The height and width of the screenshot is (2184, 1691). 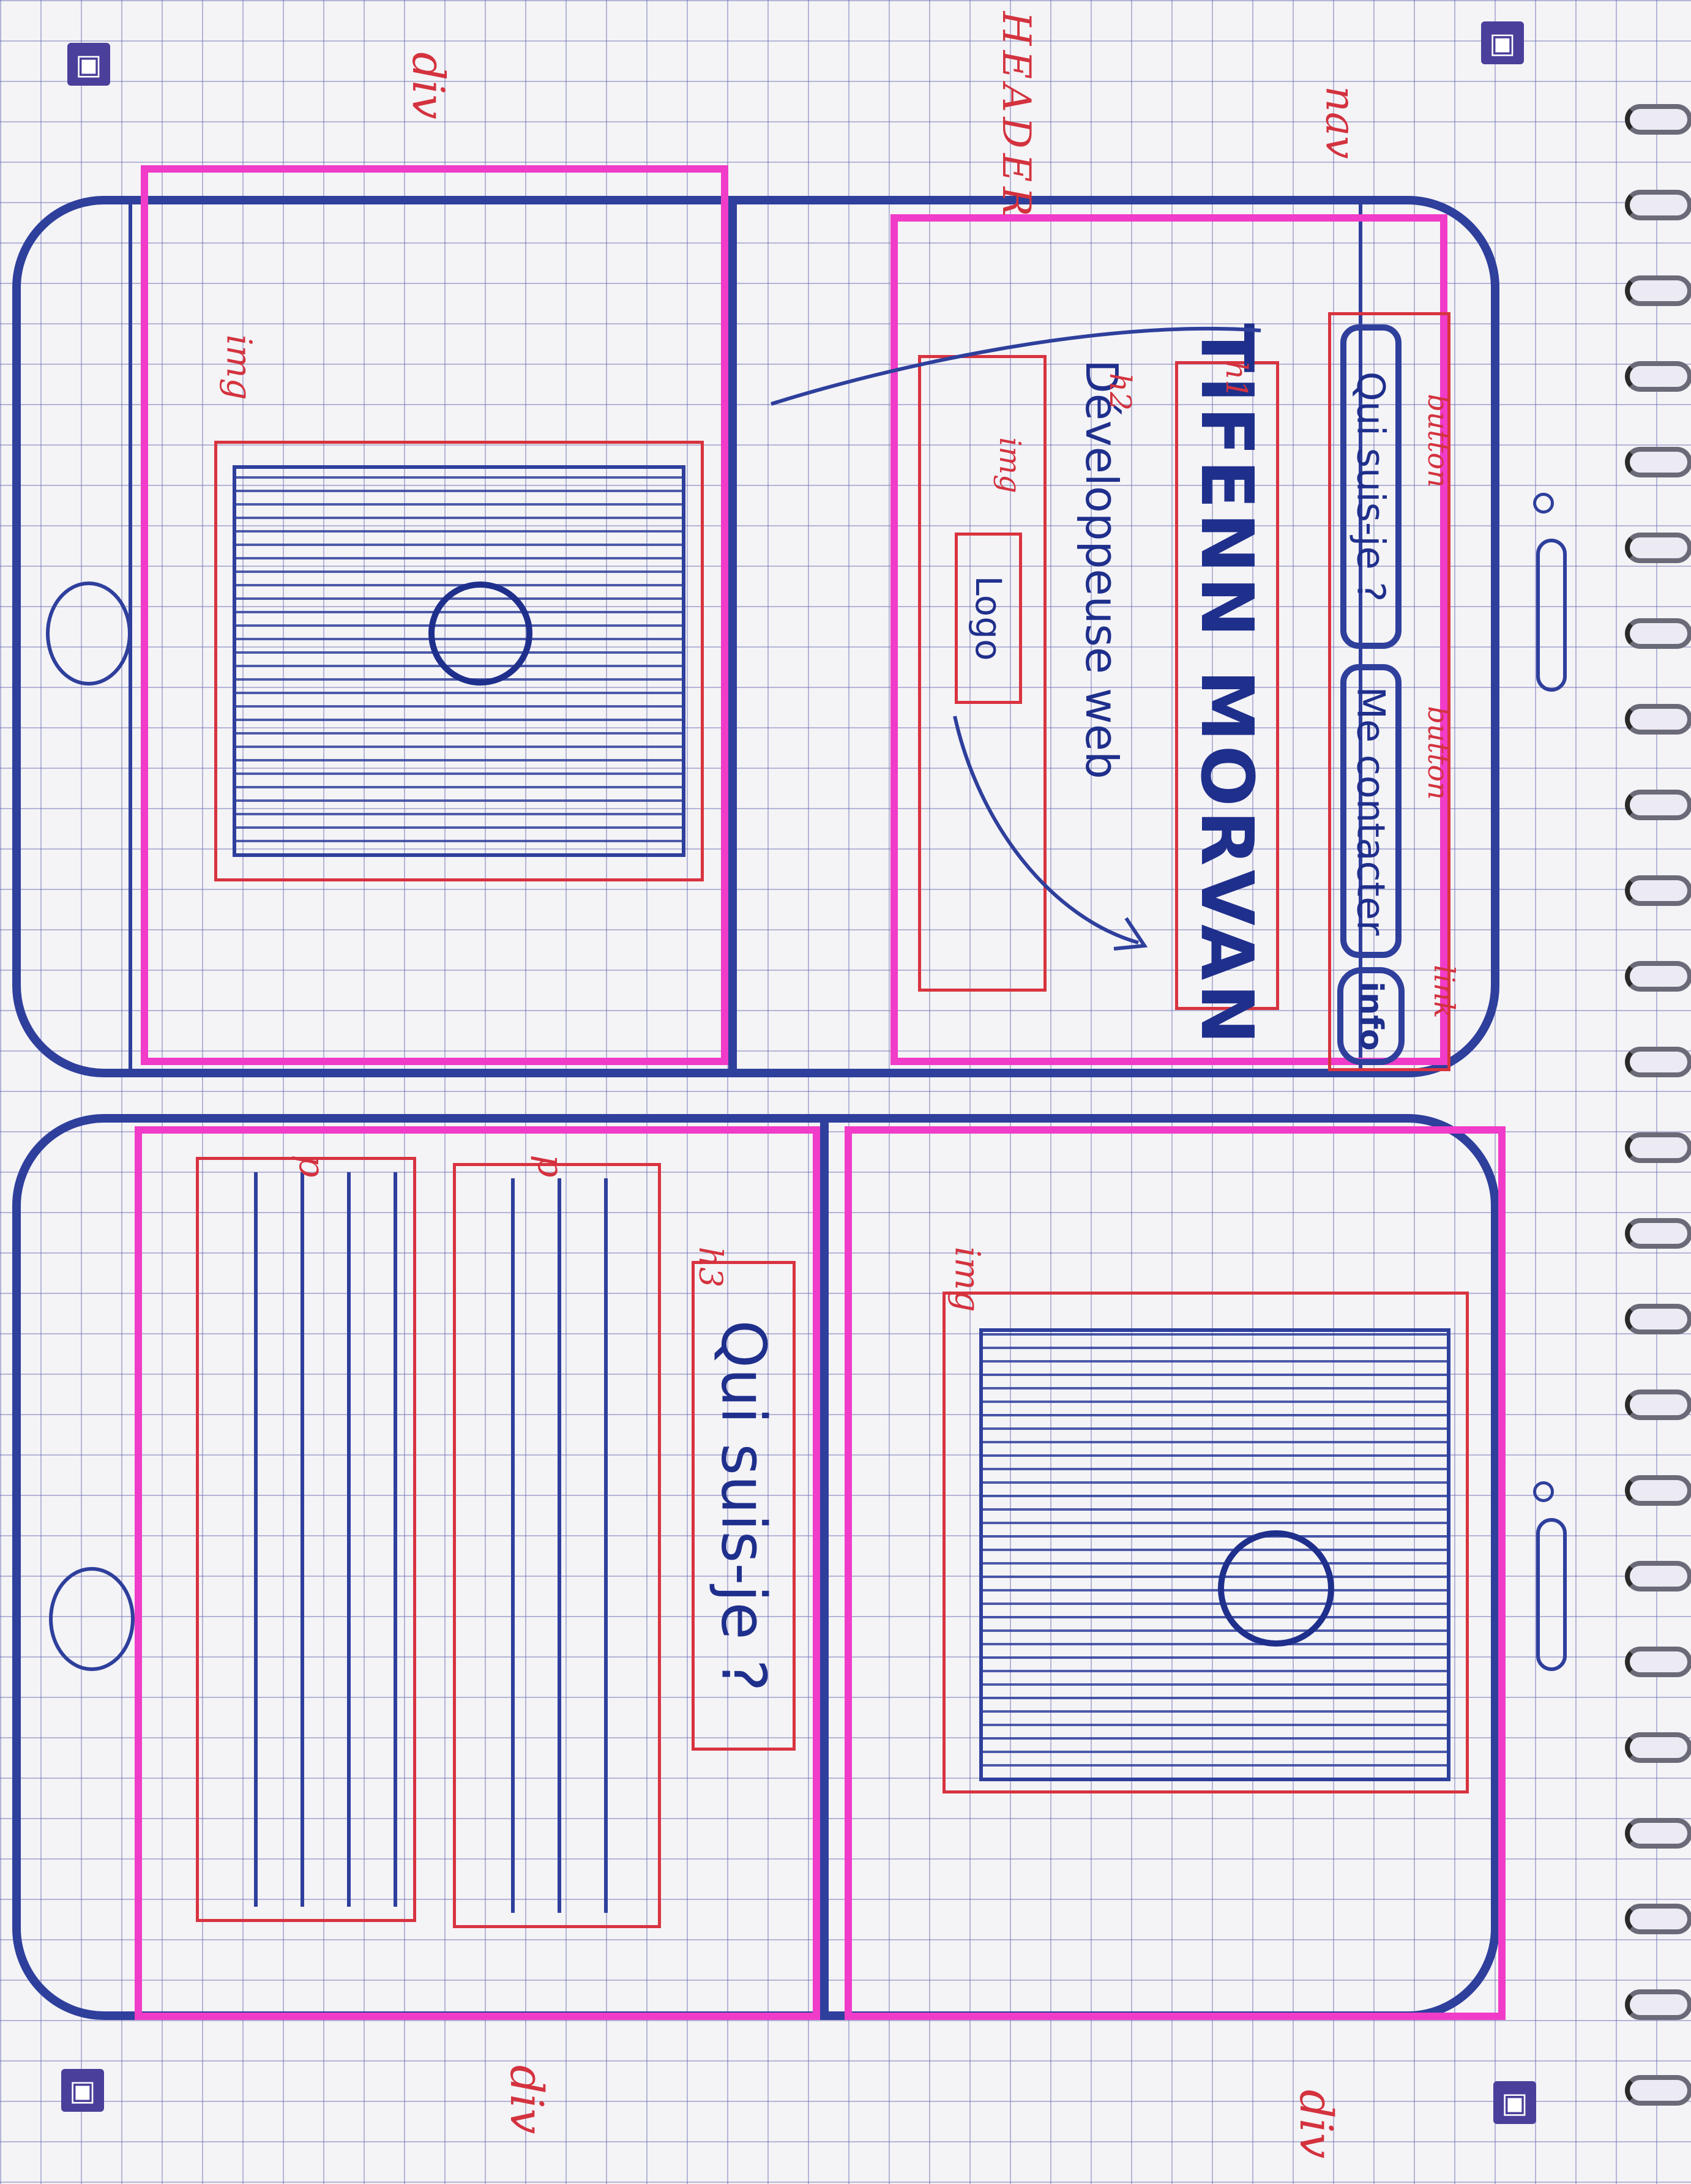 I want to click on arrow-logo-connector-head, so click(x=1130, y=934).